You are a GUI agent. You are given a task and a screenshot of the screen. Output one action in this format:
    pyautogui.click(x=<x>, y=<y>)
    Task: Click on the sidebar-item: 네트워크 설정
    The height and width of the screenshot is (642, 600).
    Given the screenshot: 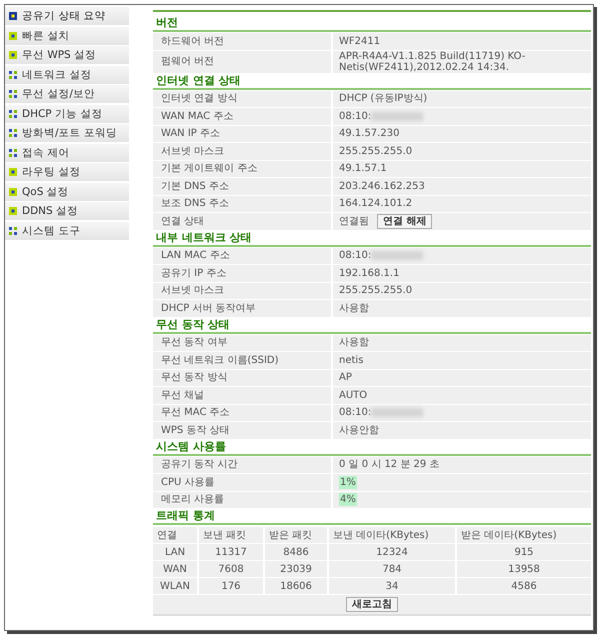 What is the action you would take?
    pyautogui.click(x=67, y=75)
    